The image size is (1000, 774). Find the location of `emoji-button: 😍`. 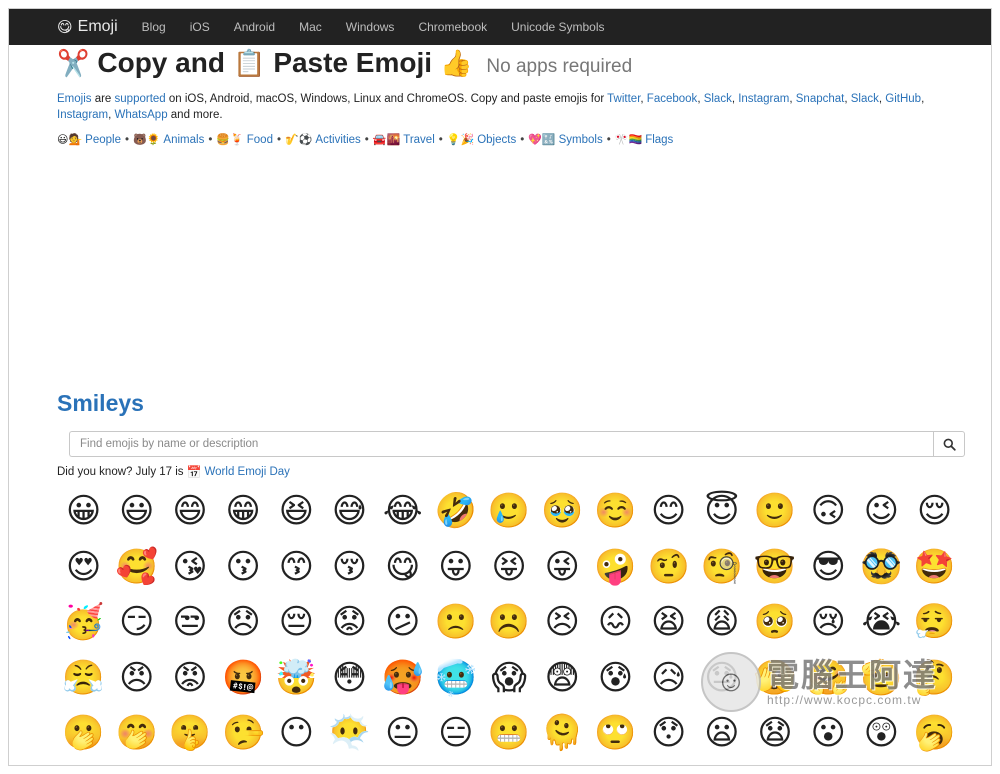

emoji-button: 😍 is located at coordinates (83, 567).